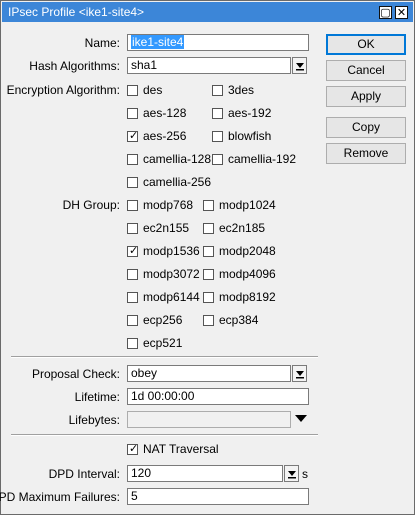  What do you see at coordinates (299, 373) in the screenshot?
I see `proposal-dropdown-icon` at bounding box center [299, 373].